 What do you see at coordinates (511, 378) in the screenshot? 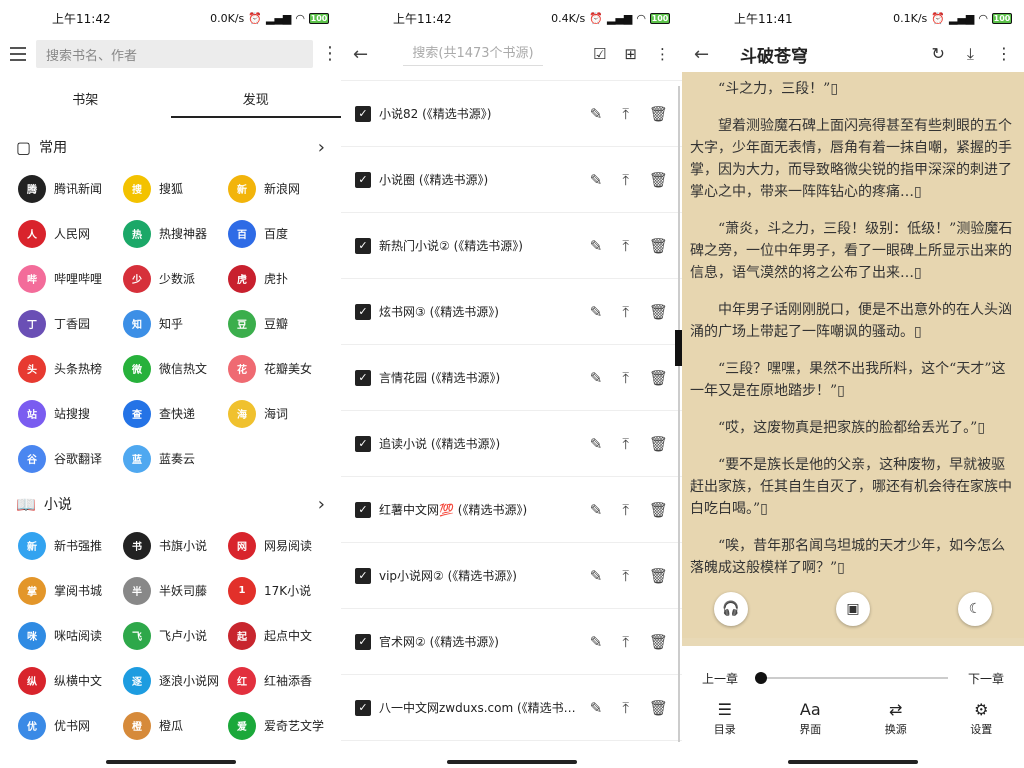
I see `source-row: ✓ 言情花园 (《精选书源》) ✎ ⤒ 🗑` at bounding box center [511, 378].